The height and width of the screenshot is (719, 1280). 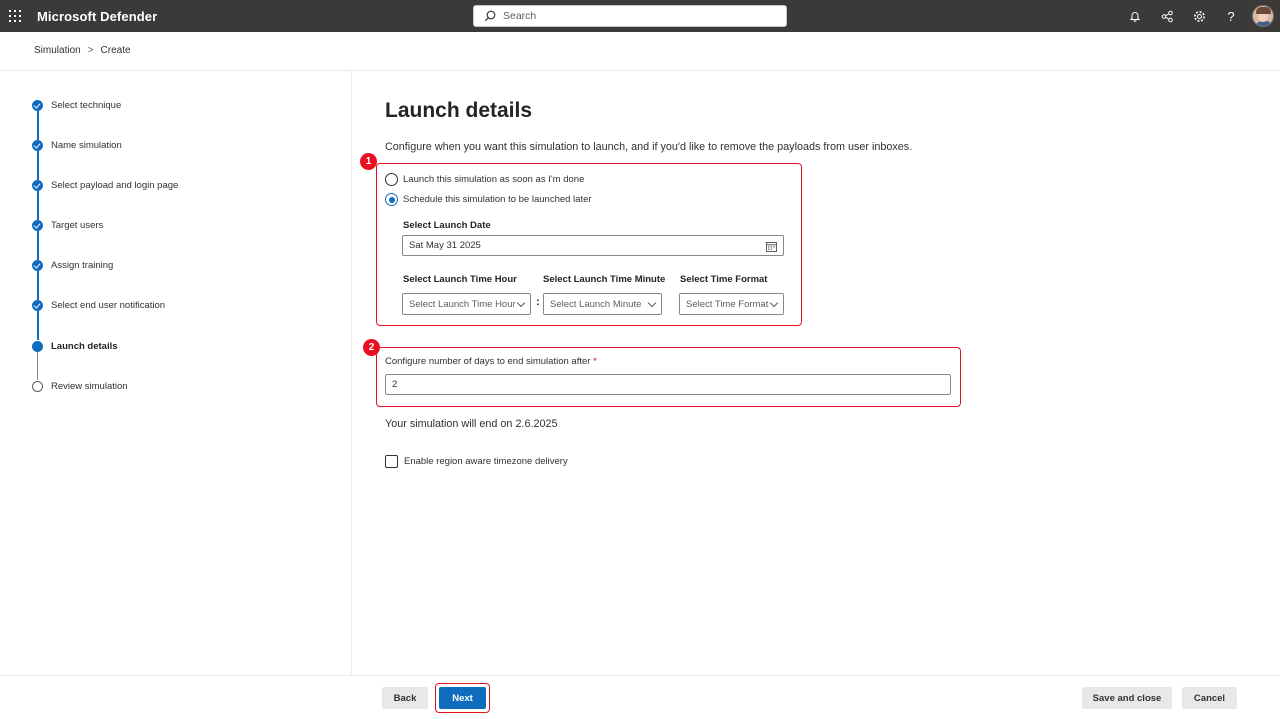 I want to click on dropdown-placeholder: Select Launch Minute, so click(x=596, y=304).